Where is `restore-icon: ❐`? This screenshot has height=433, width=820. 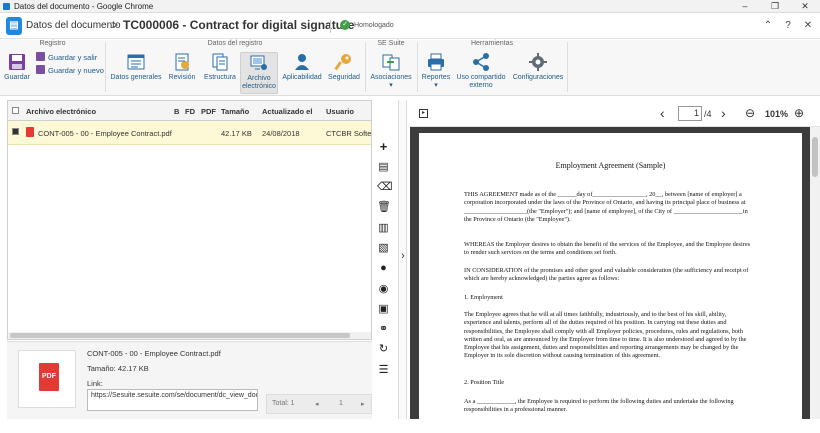 restore-icon: ❐ is located at coordinates (775, 6).